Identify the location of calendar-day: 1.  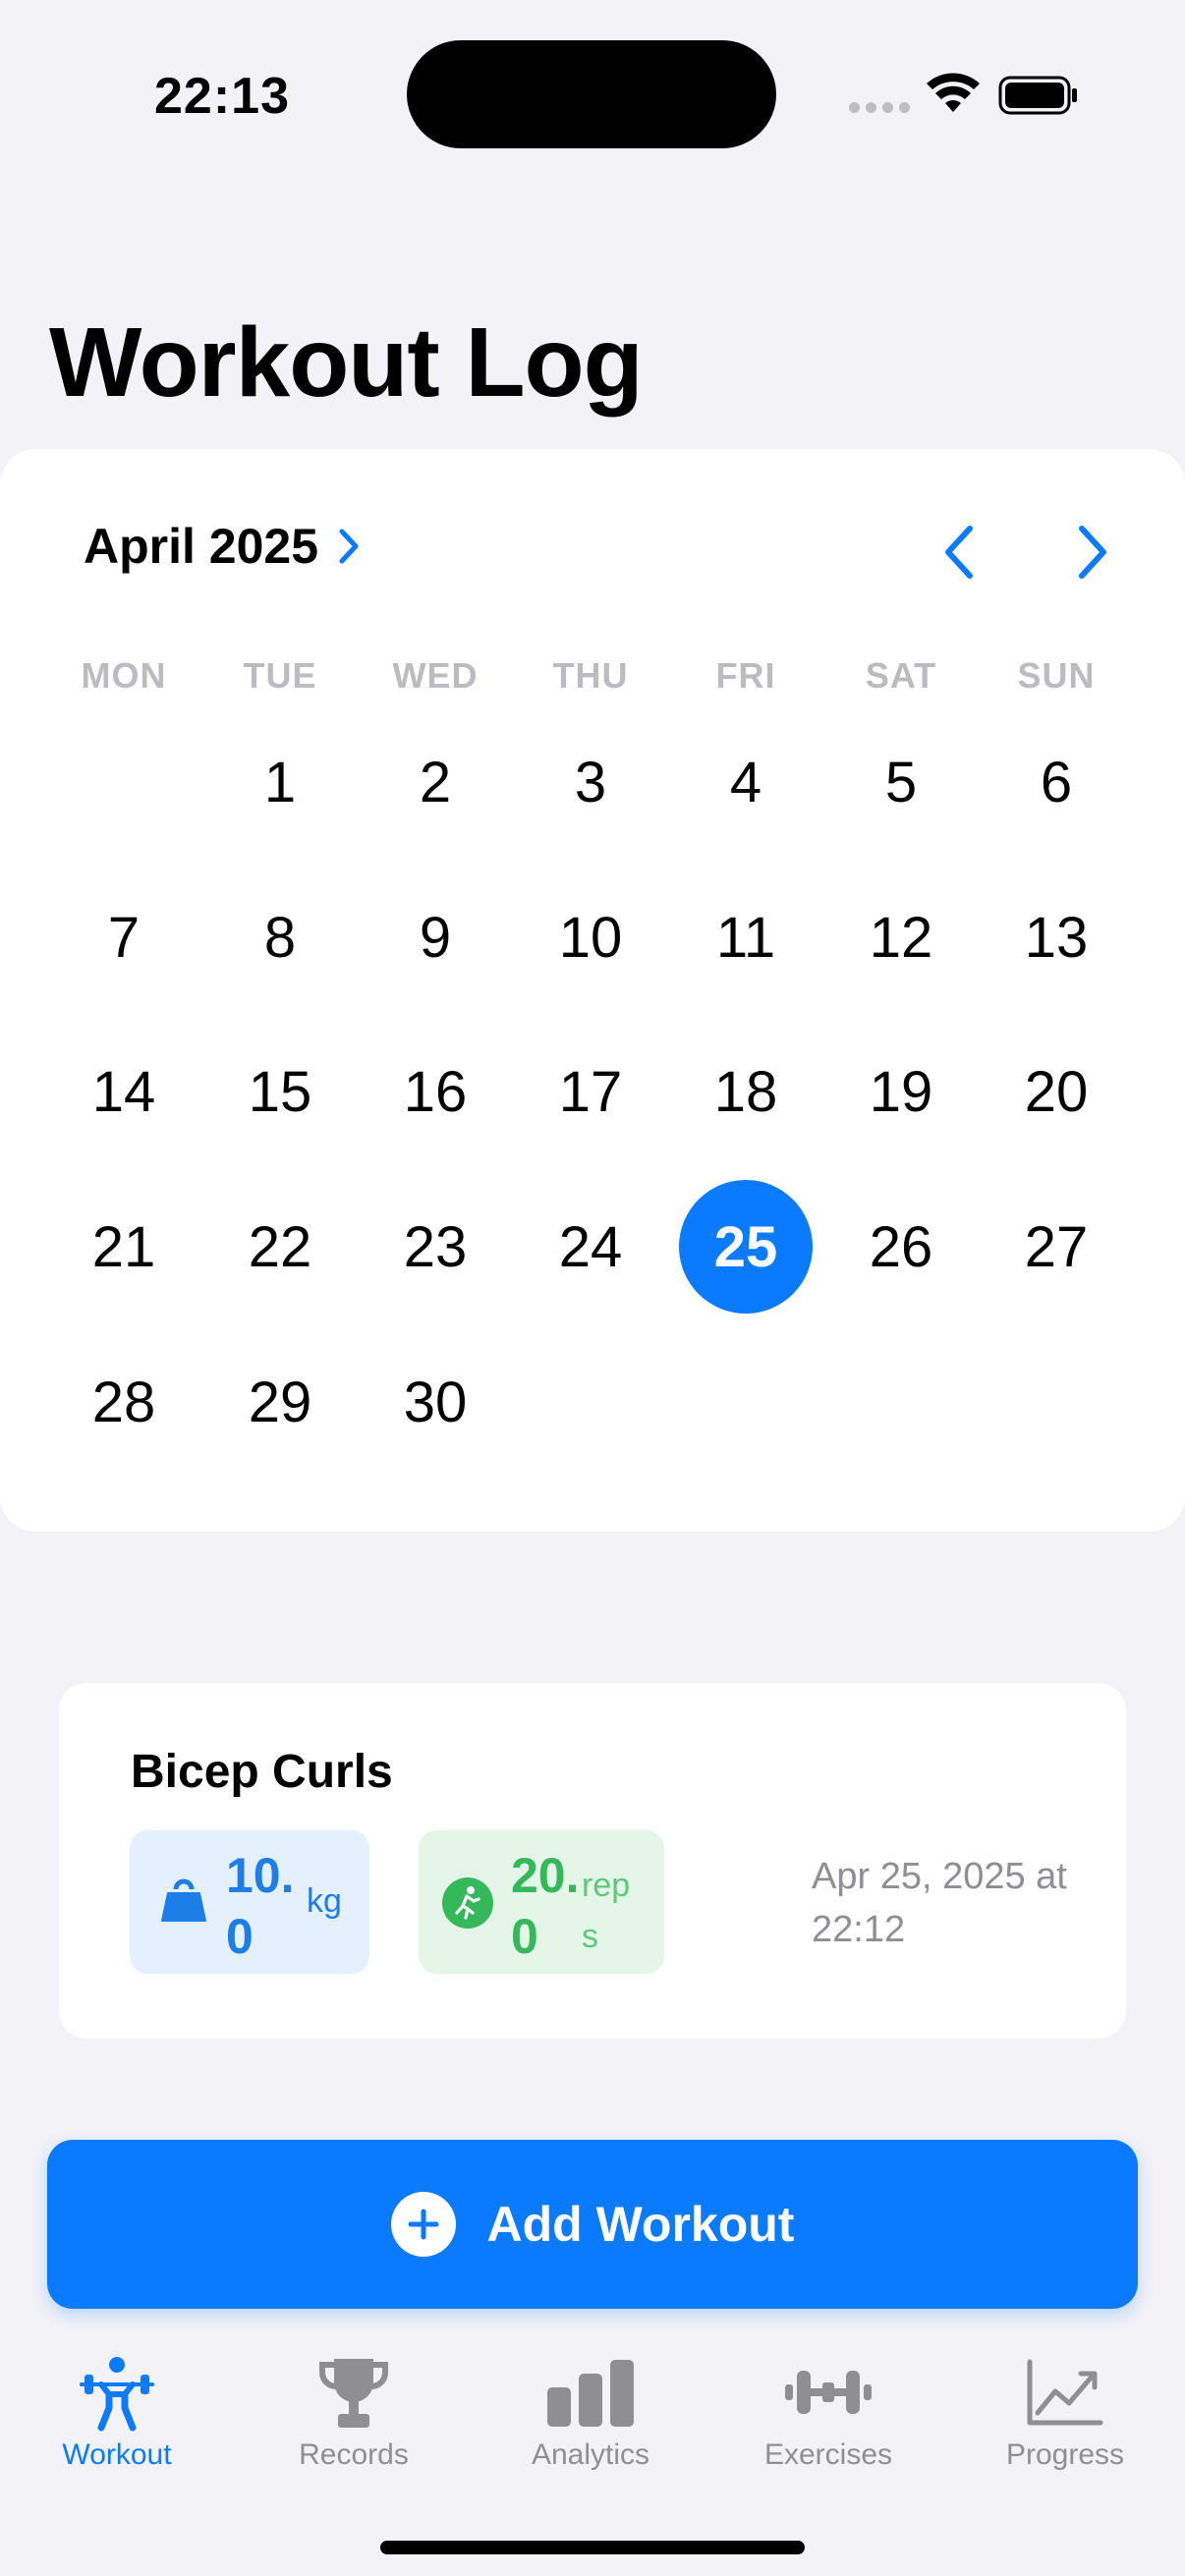
(280, 782).